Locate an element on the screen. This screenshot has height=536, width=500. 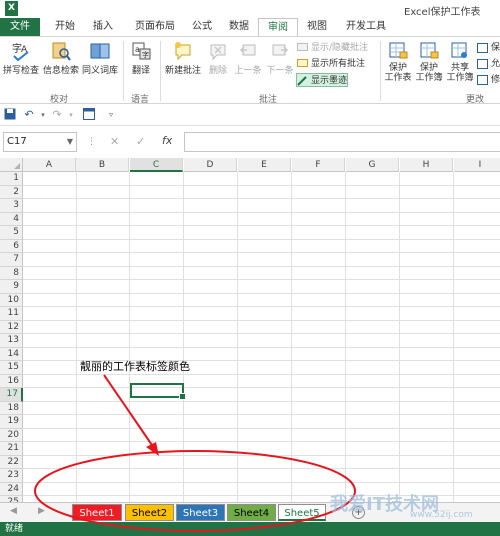
tab-formulas: 公式 is located at coordinates (202, 27).